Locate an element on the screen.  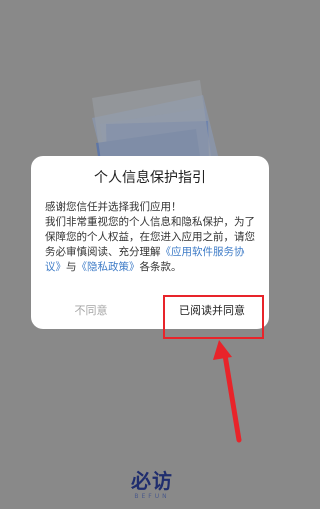
app-logo: 必访 BEFUN is located at coordinates (152, 487).